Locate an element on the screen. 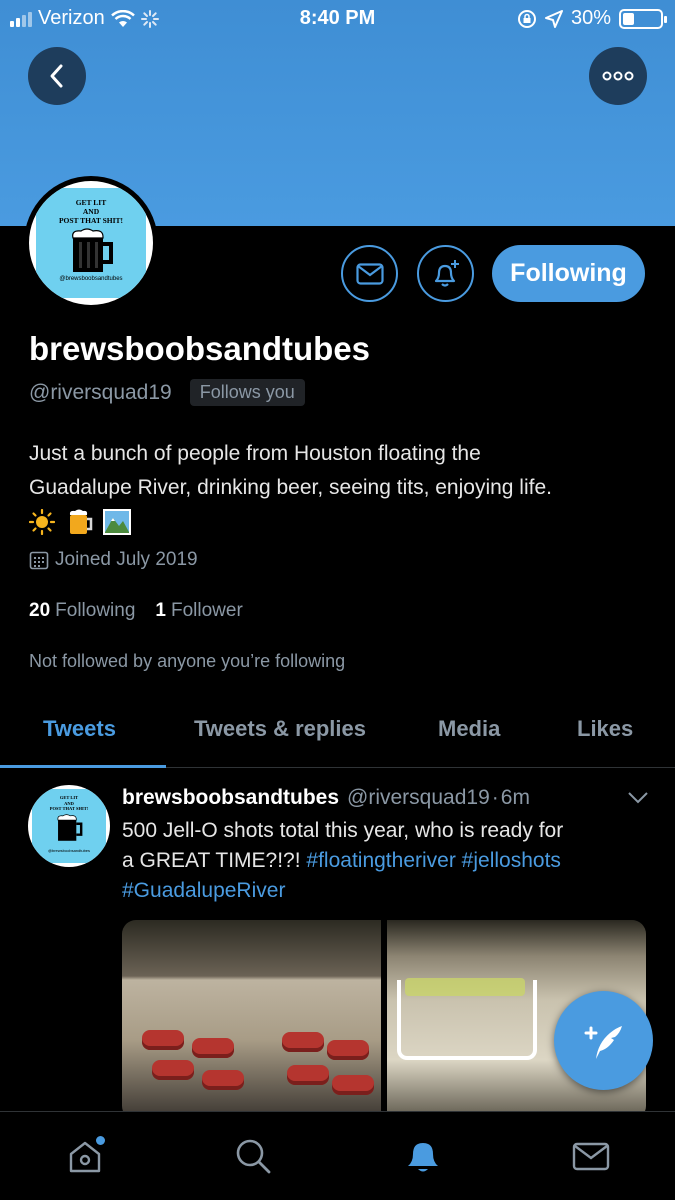  followers-count-link: 1 Follower is located at coordinates (198, 611).